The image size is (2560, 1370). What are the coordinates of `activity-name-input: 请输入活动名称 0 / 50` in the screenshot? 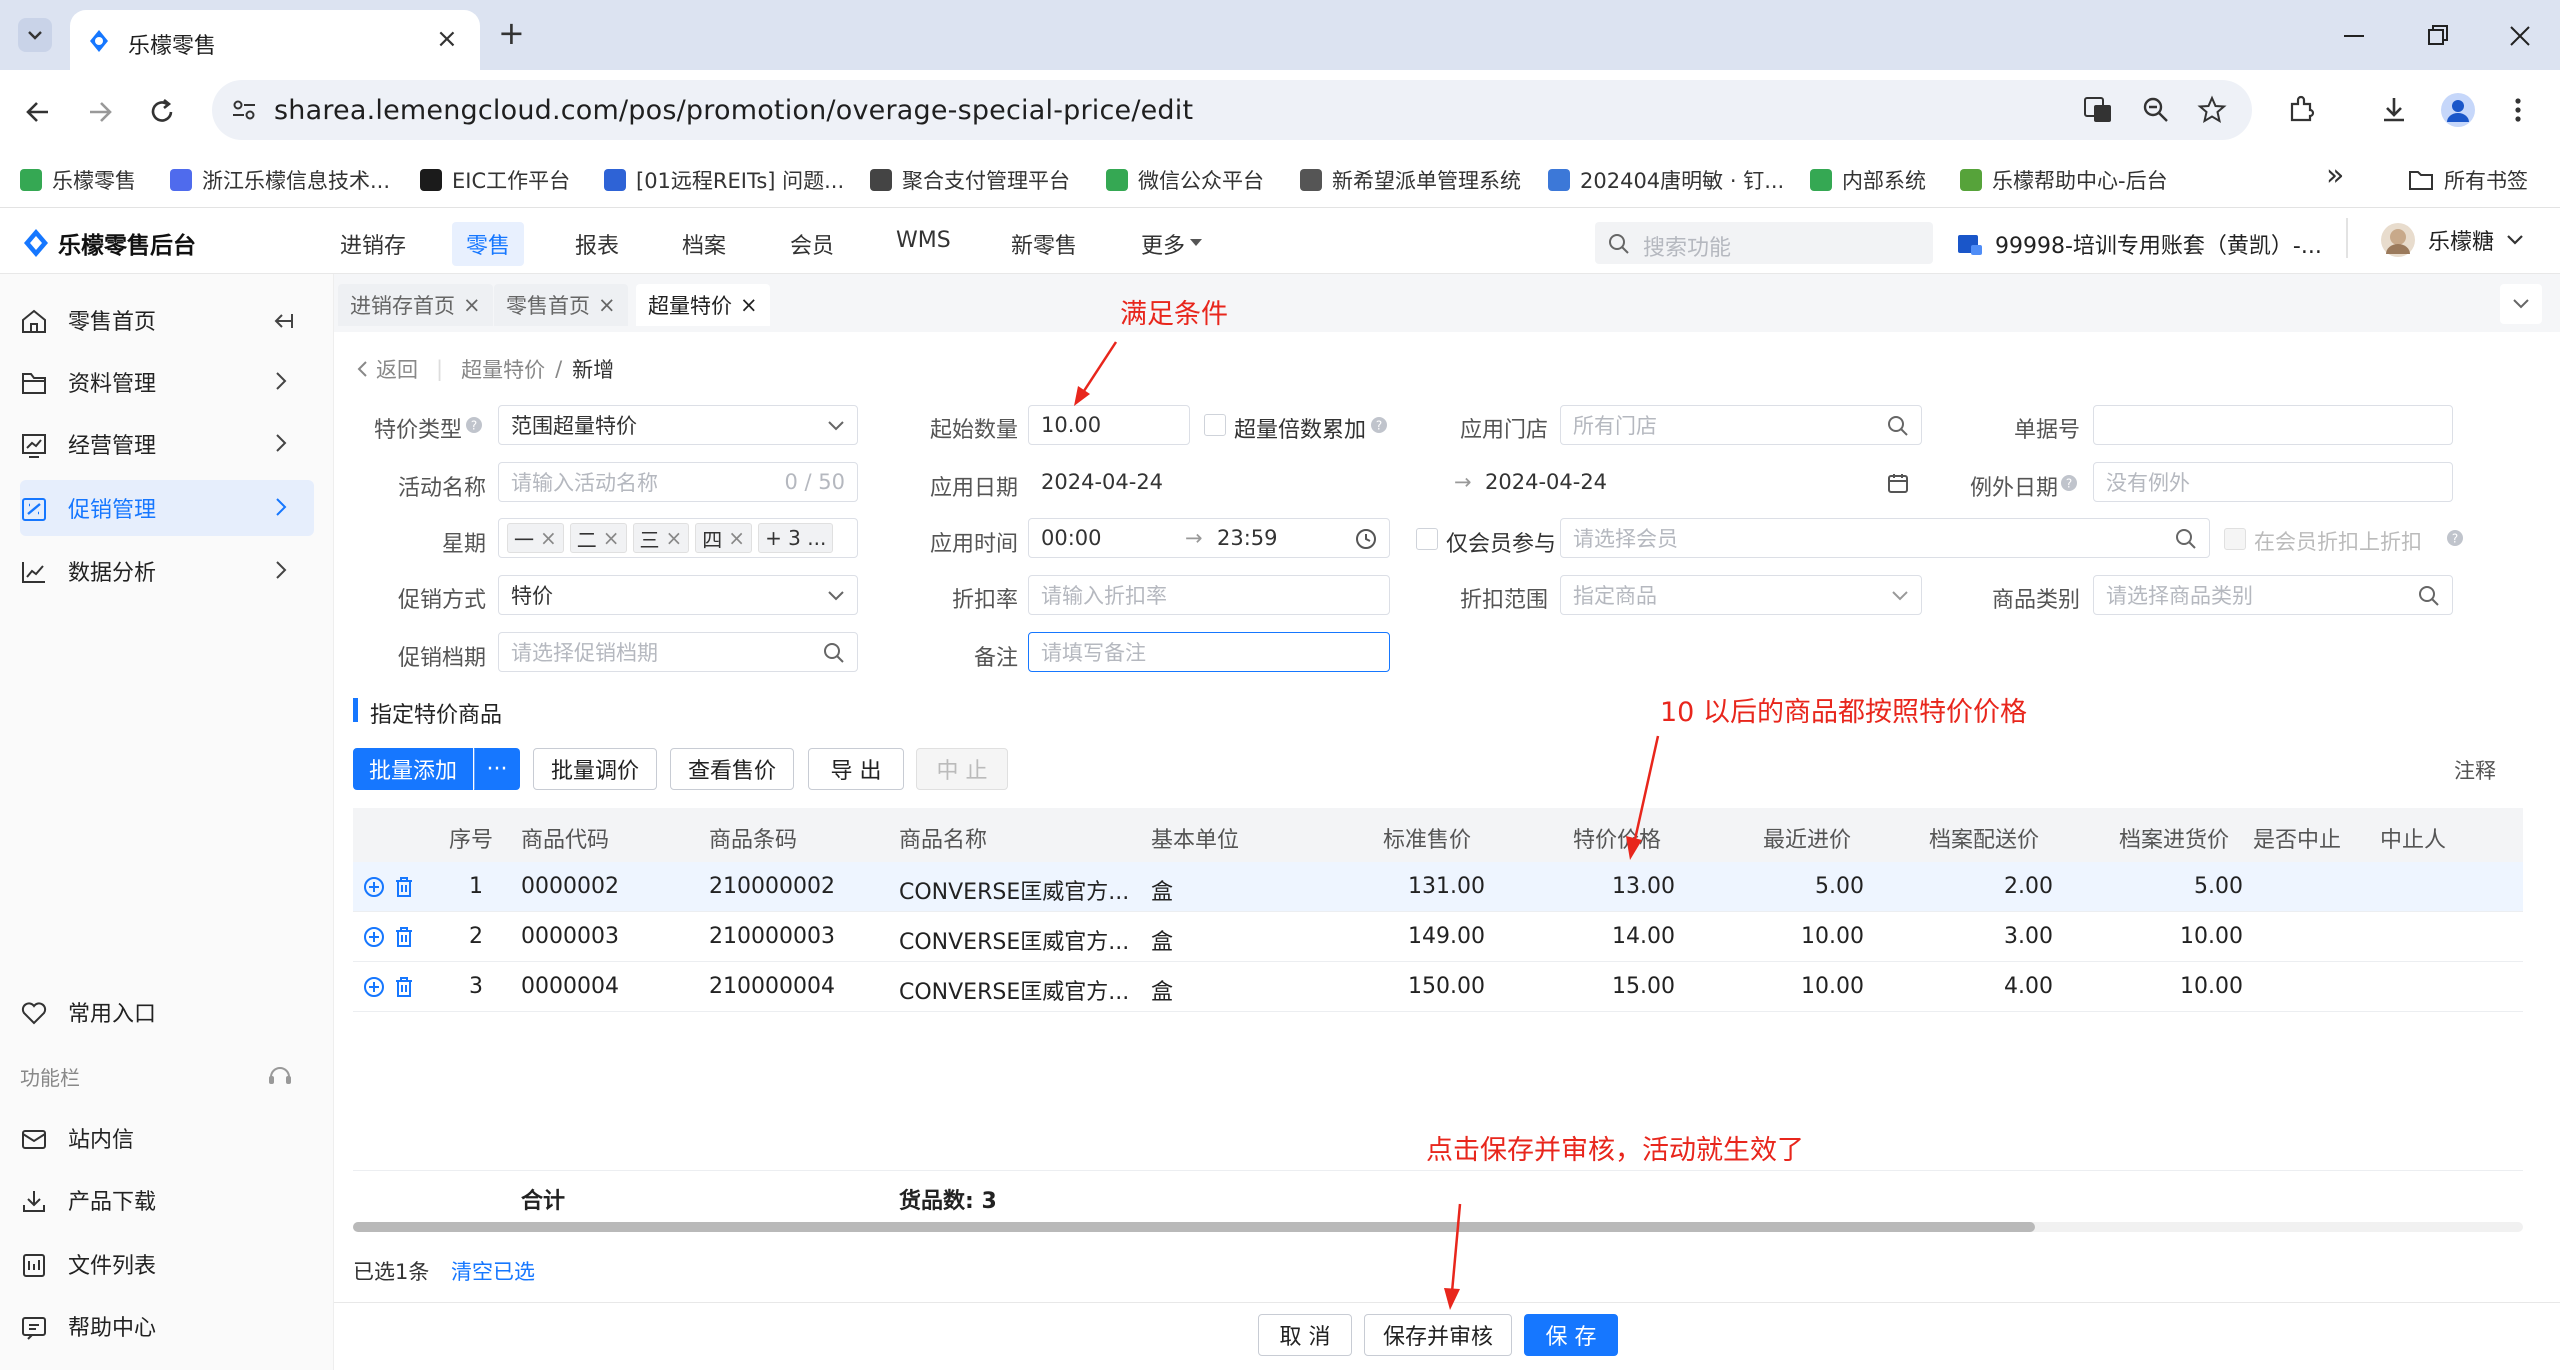 It's located at (678, 482).